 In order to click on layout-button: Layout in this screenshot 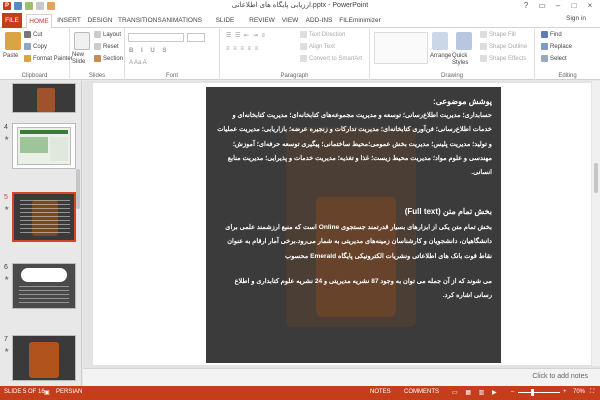, I will do `click(107, 34)`.